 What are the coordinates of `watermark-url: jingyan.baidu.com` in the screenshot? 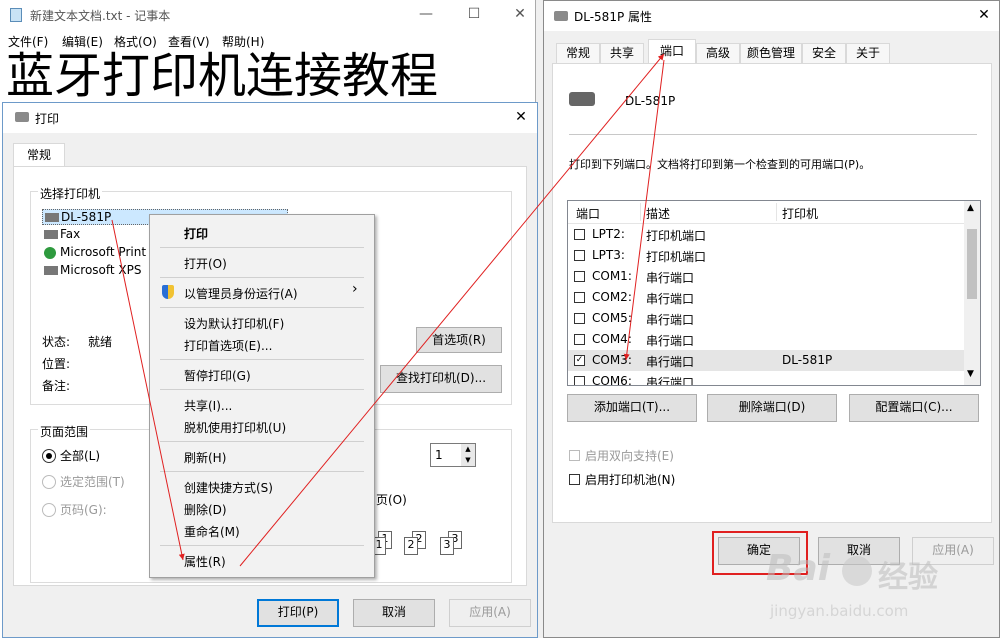 It's located at (839, 611).